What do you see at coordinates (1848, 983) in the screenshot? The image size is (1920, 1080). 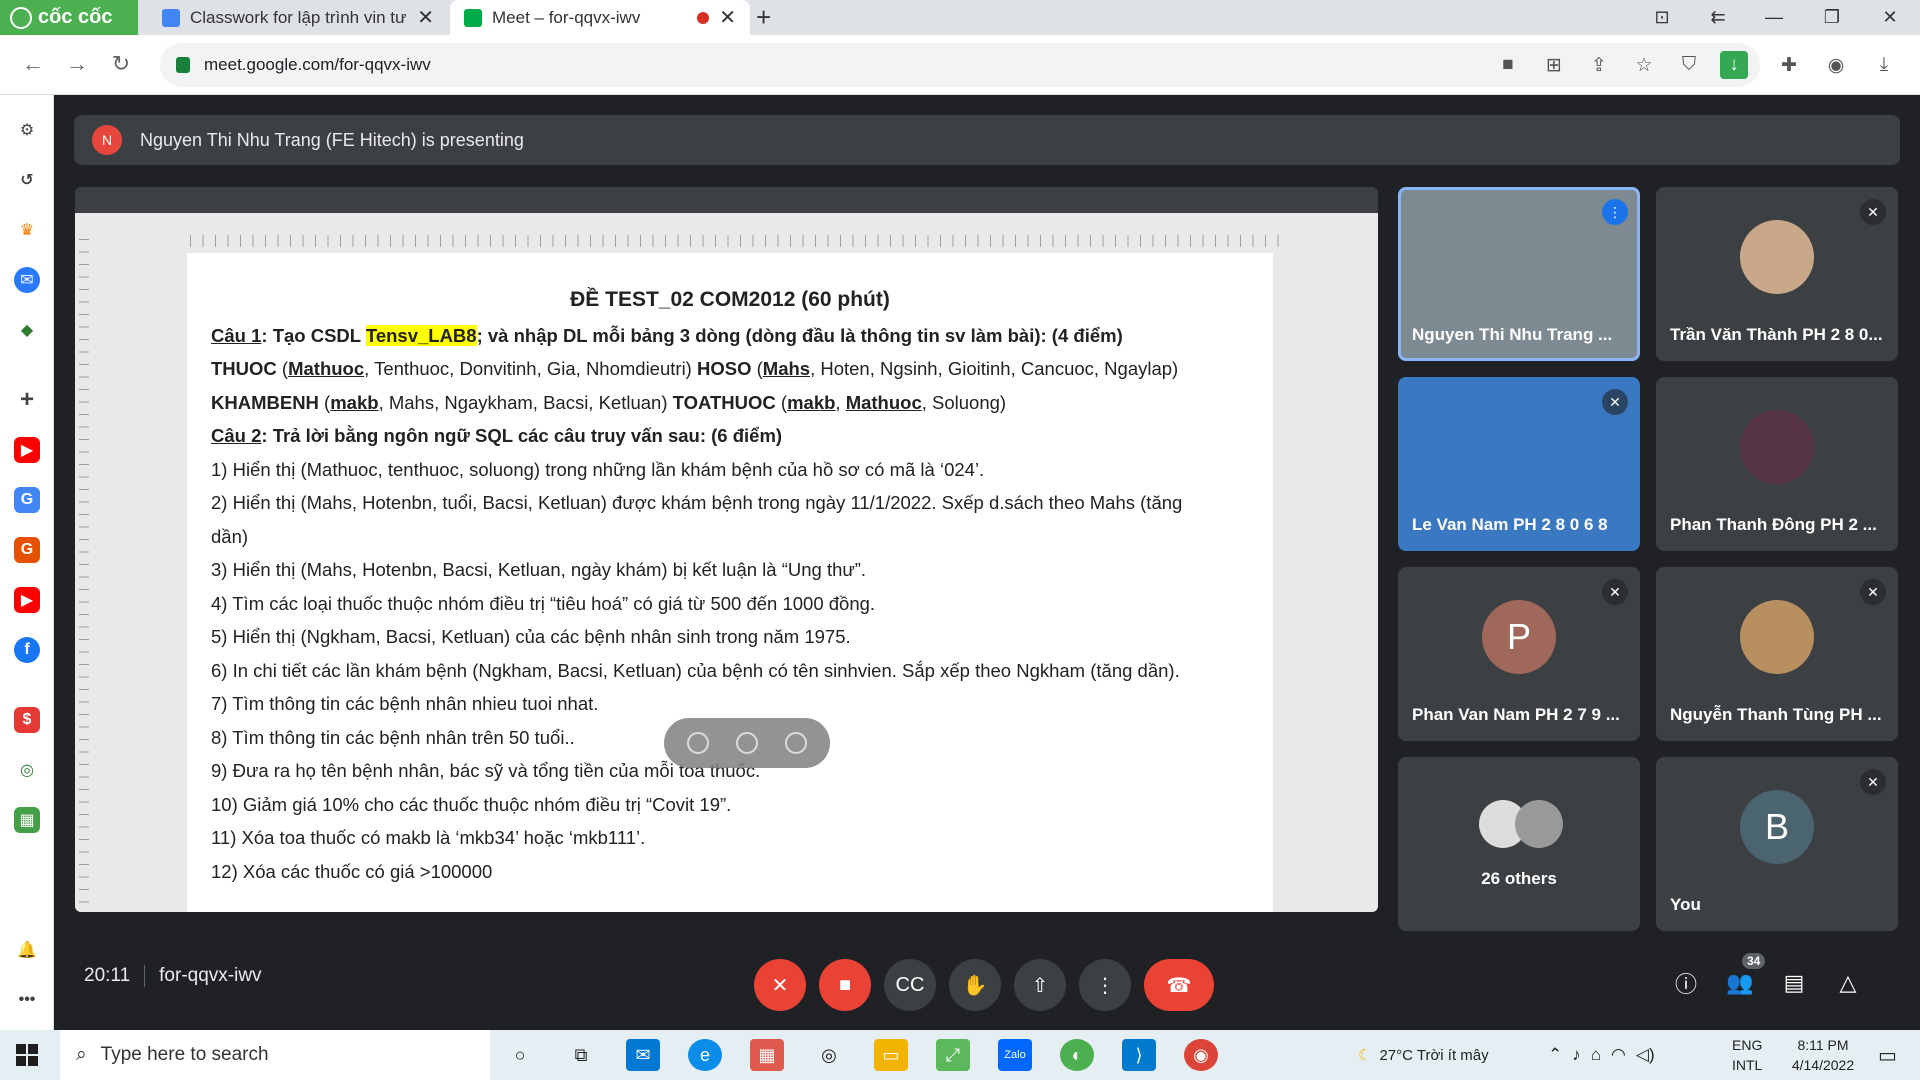 I see `activities-button: △` at bounding box center [1848, 983].